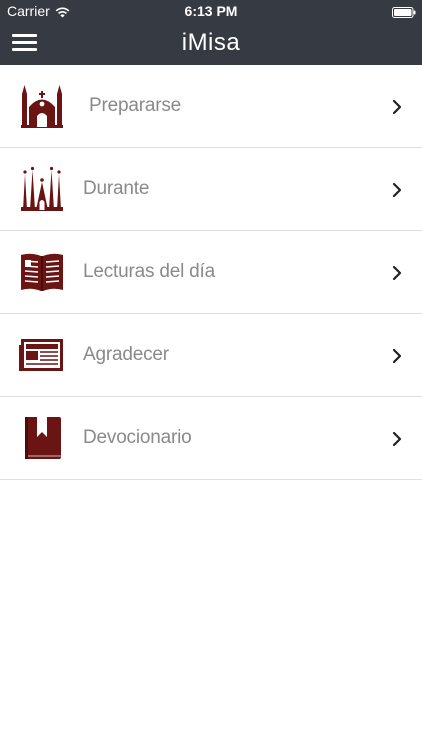 The height and width of the screenshot is (750, 422). I want to click on open-book-icon, so click(42, 272).